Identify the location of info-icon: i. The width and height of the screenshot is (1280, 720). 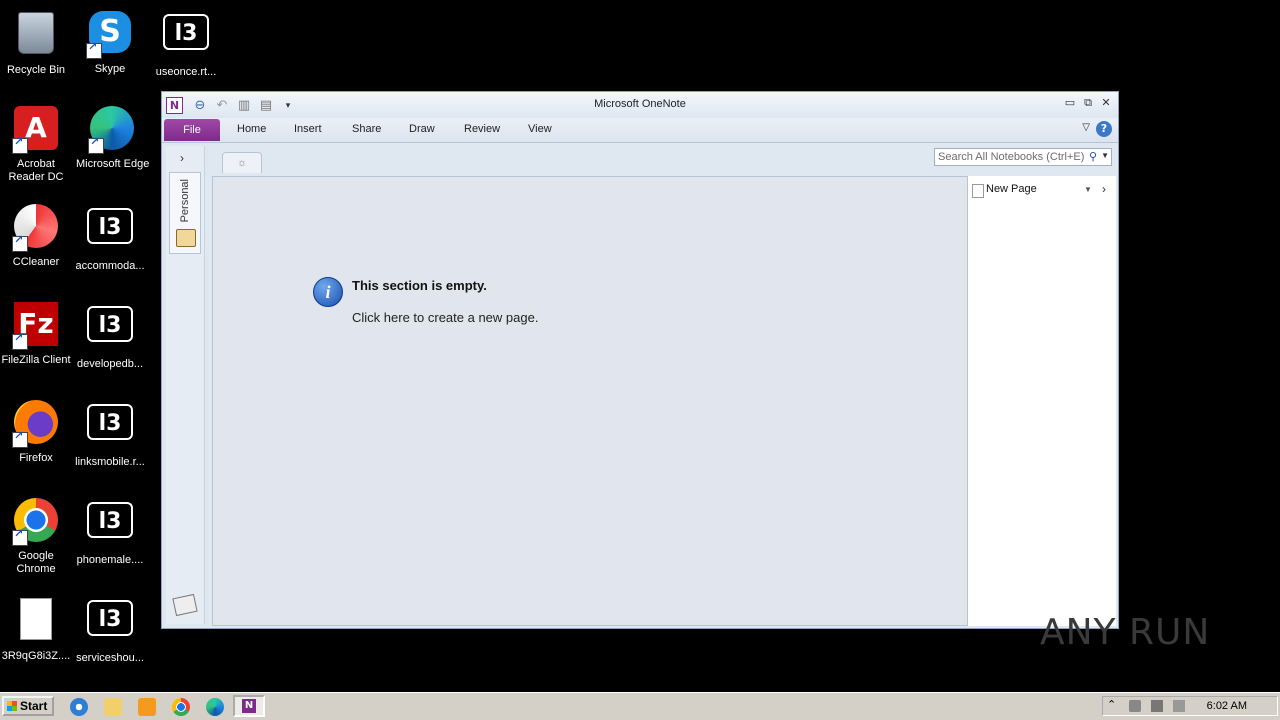
(328, 292).